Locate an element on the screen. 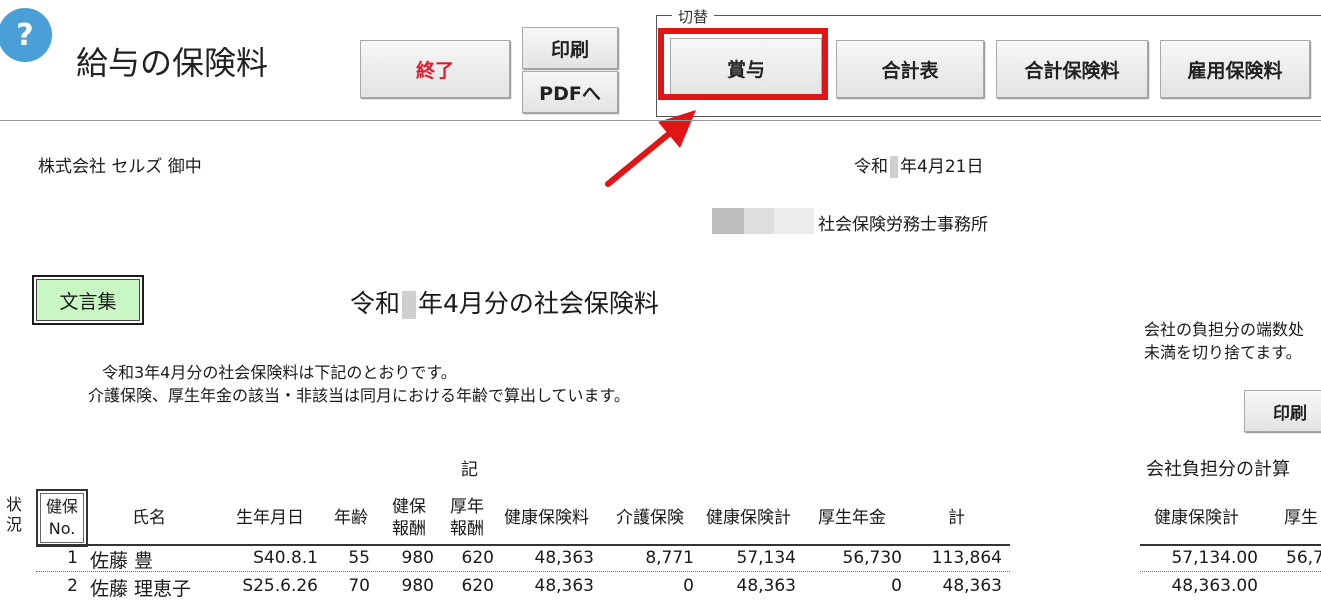 Image resolution: width=1321 pixels, height=601 pixels. col-header-status: 状 況 is located at coordinates (14, 515).